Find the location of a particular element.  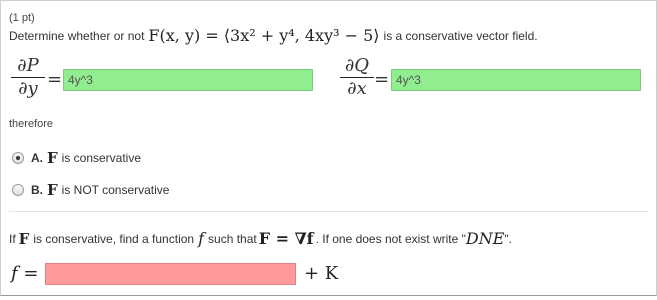

option-letter: A. is located at coordinates (37, 158).